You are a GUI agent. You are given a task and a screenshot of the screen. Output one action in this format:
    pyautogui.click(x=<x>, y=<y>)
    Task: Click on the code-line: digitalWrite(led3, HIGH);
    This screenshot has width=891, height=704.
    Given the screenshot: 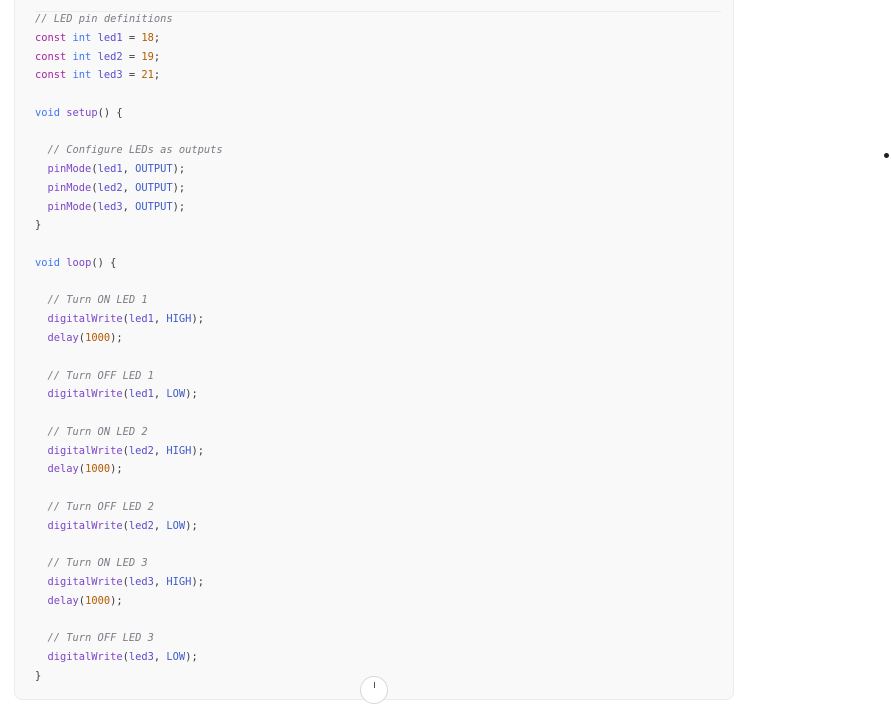 What is the action you would take?
    pyautogui.click(x=129, y=582)
    